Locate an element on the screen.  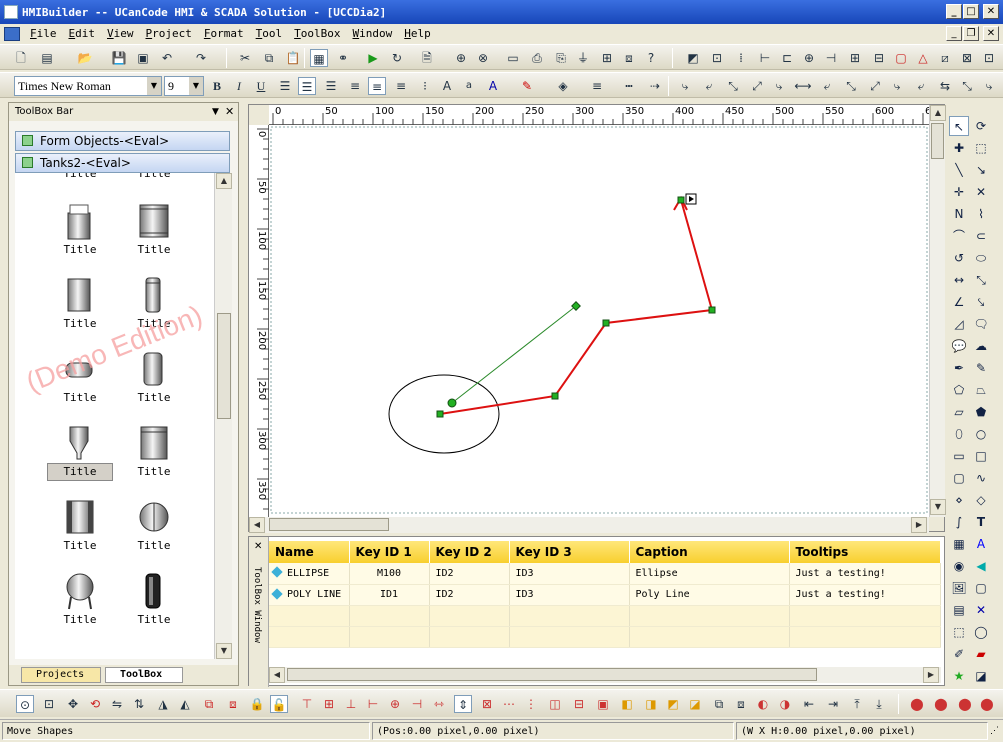
align-center-shape-icon: ⊕ is located at coordinates (395, 704).